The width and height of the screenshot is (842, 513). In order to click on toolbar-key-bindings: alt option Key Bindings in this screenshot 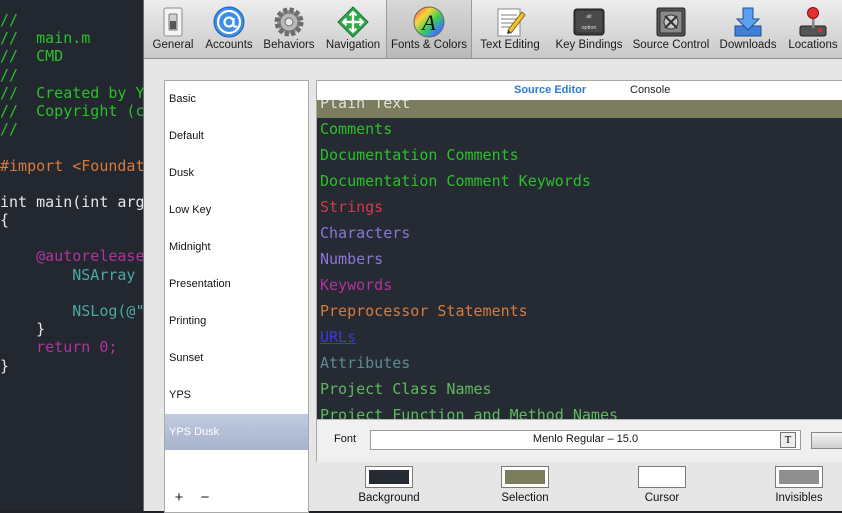, I will do `click(589, 29)`.